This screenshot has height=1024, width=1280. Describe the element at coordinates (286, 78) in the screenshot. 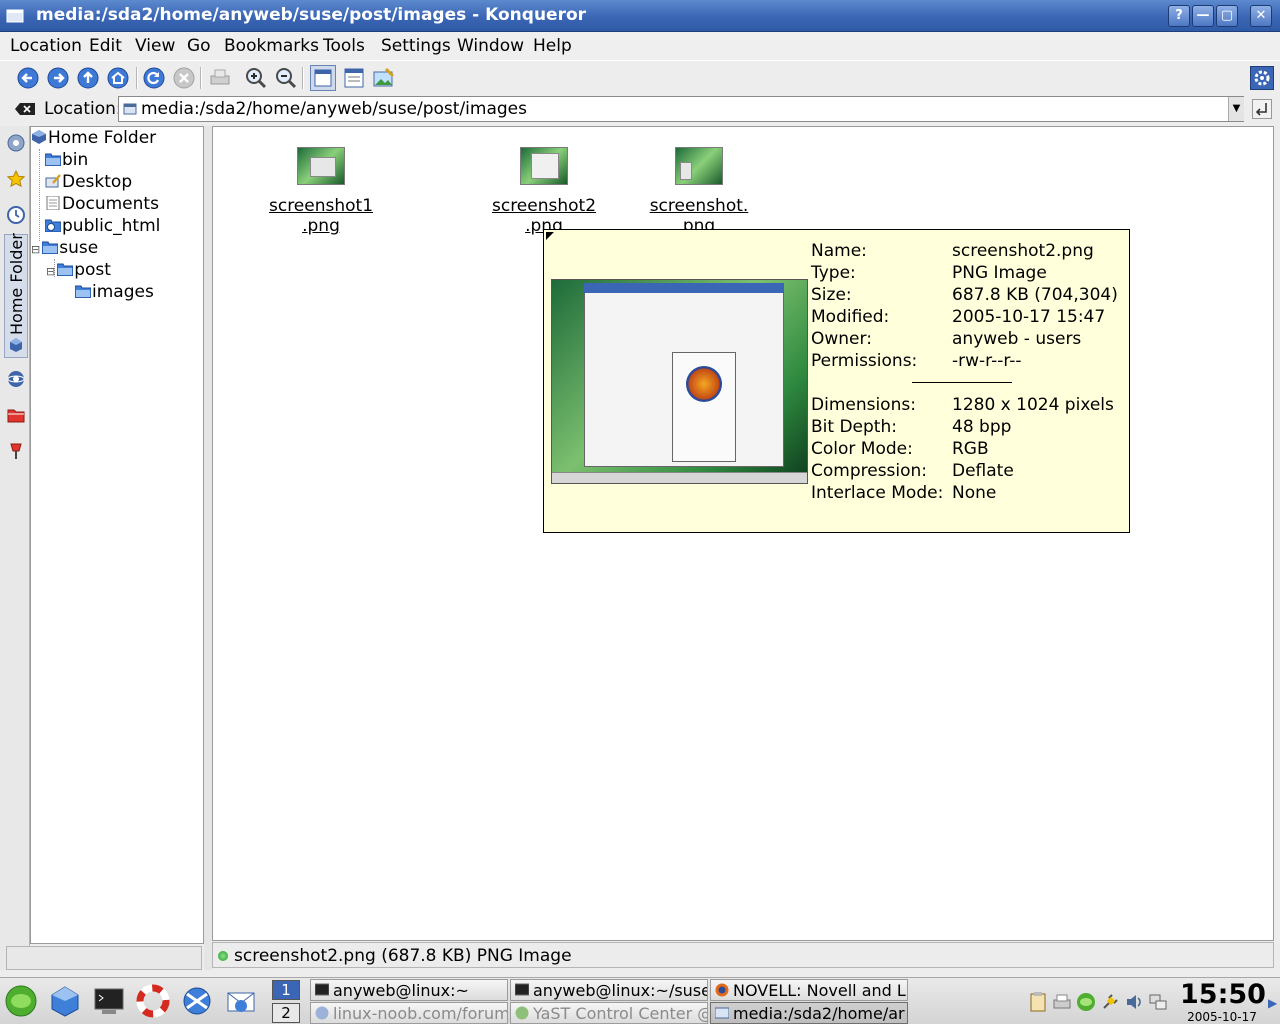

I see `zoom-out-icon` at that location.